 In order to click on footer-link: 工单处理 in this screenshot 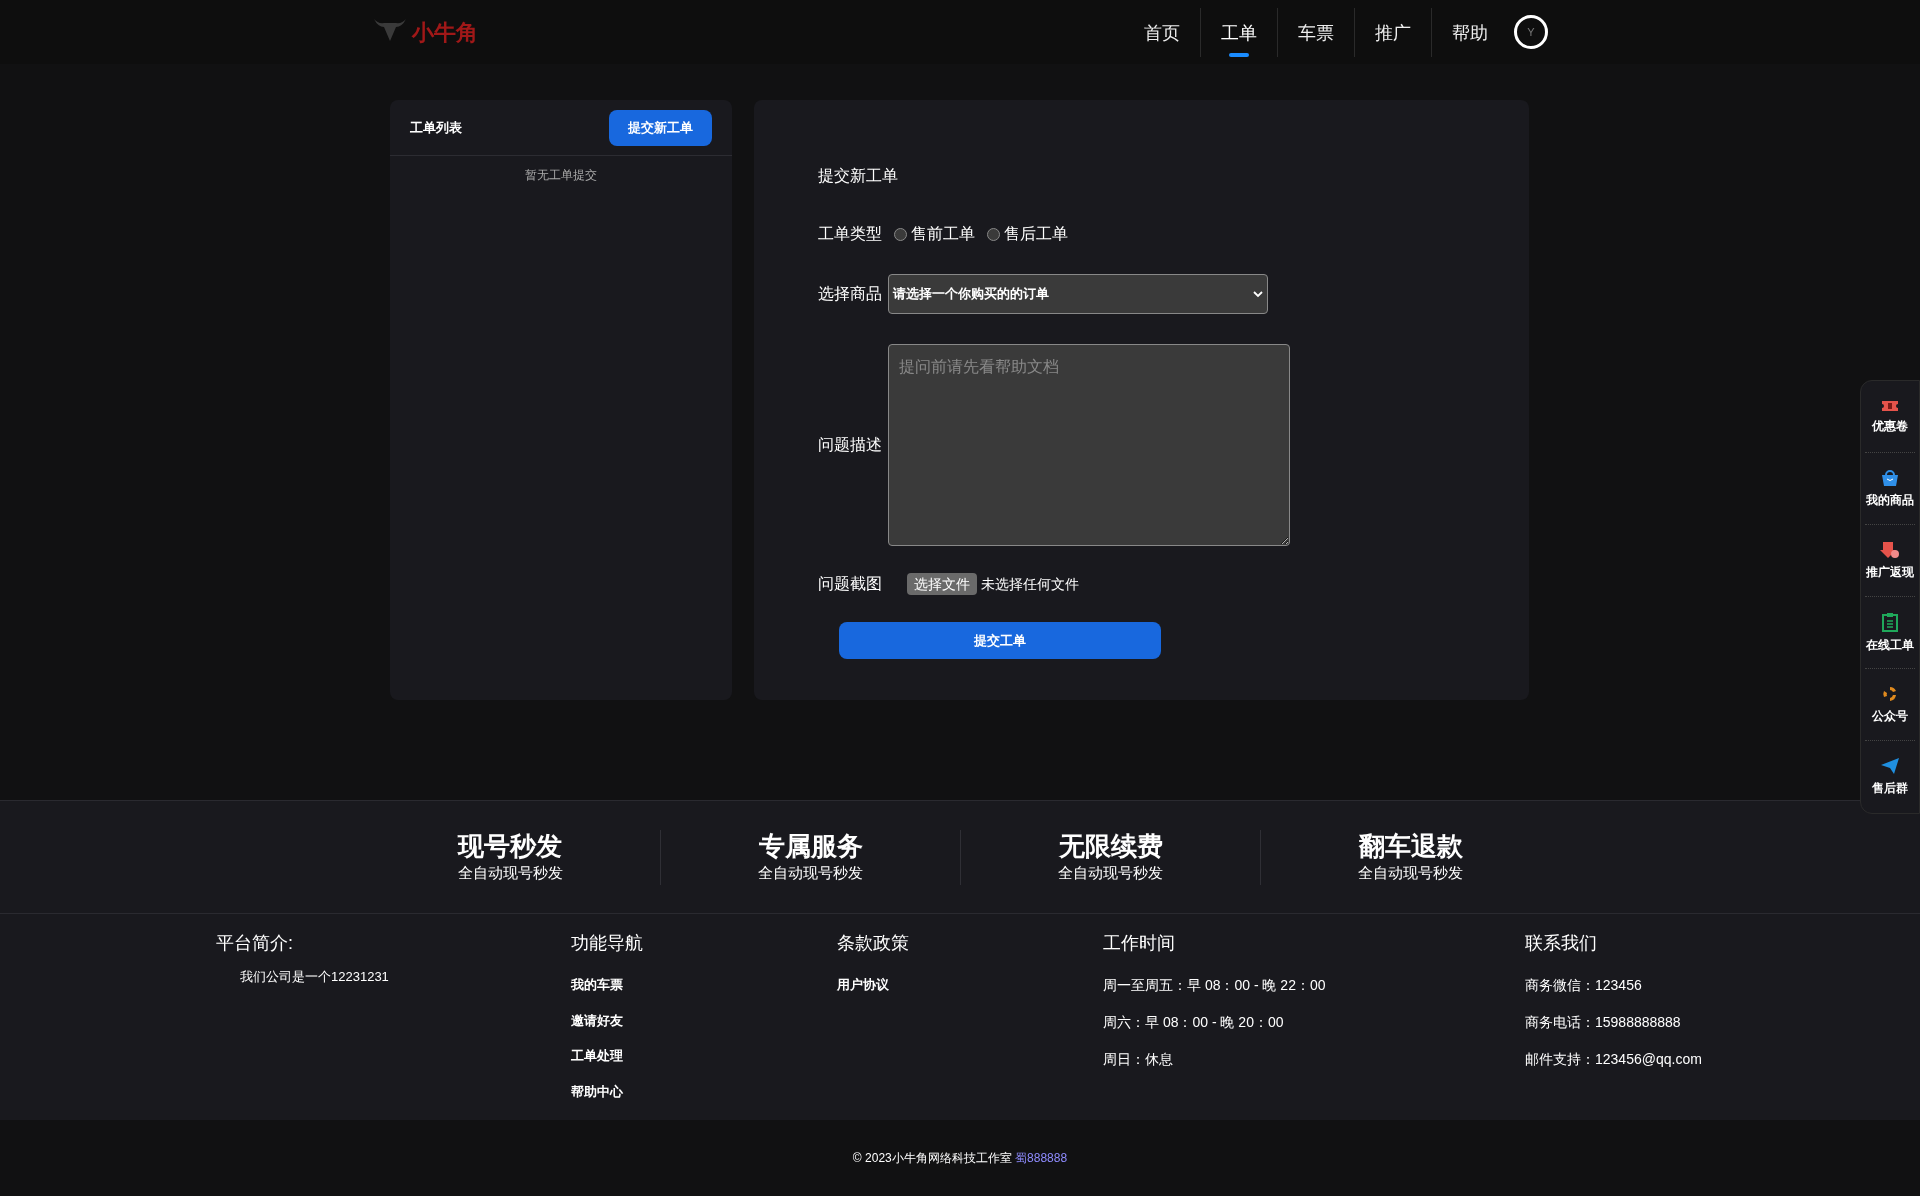, I will do `click(704, 1056)`.